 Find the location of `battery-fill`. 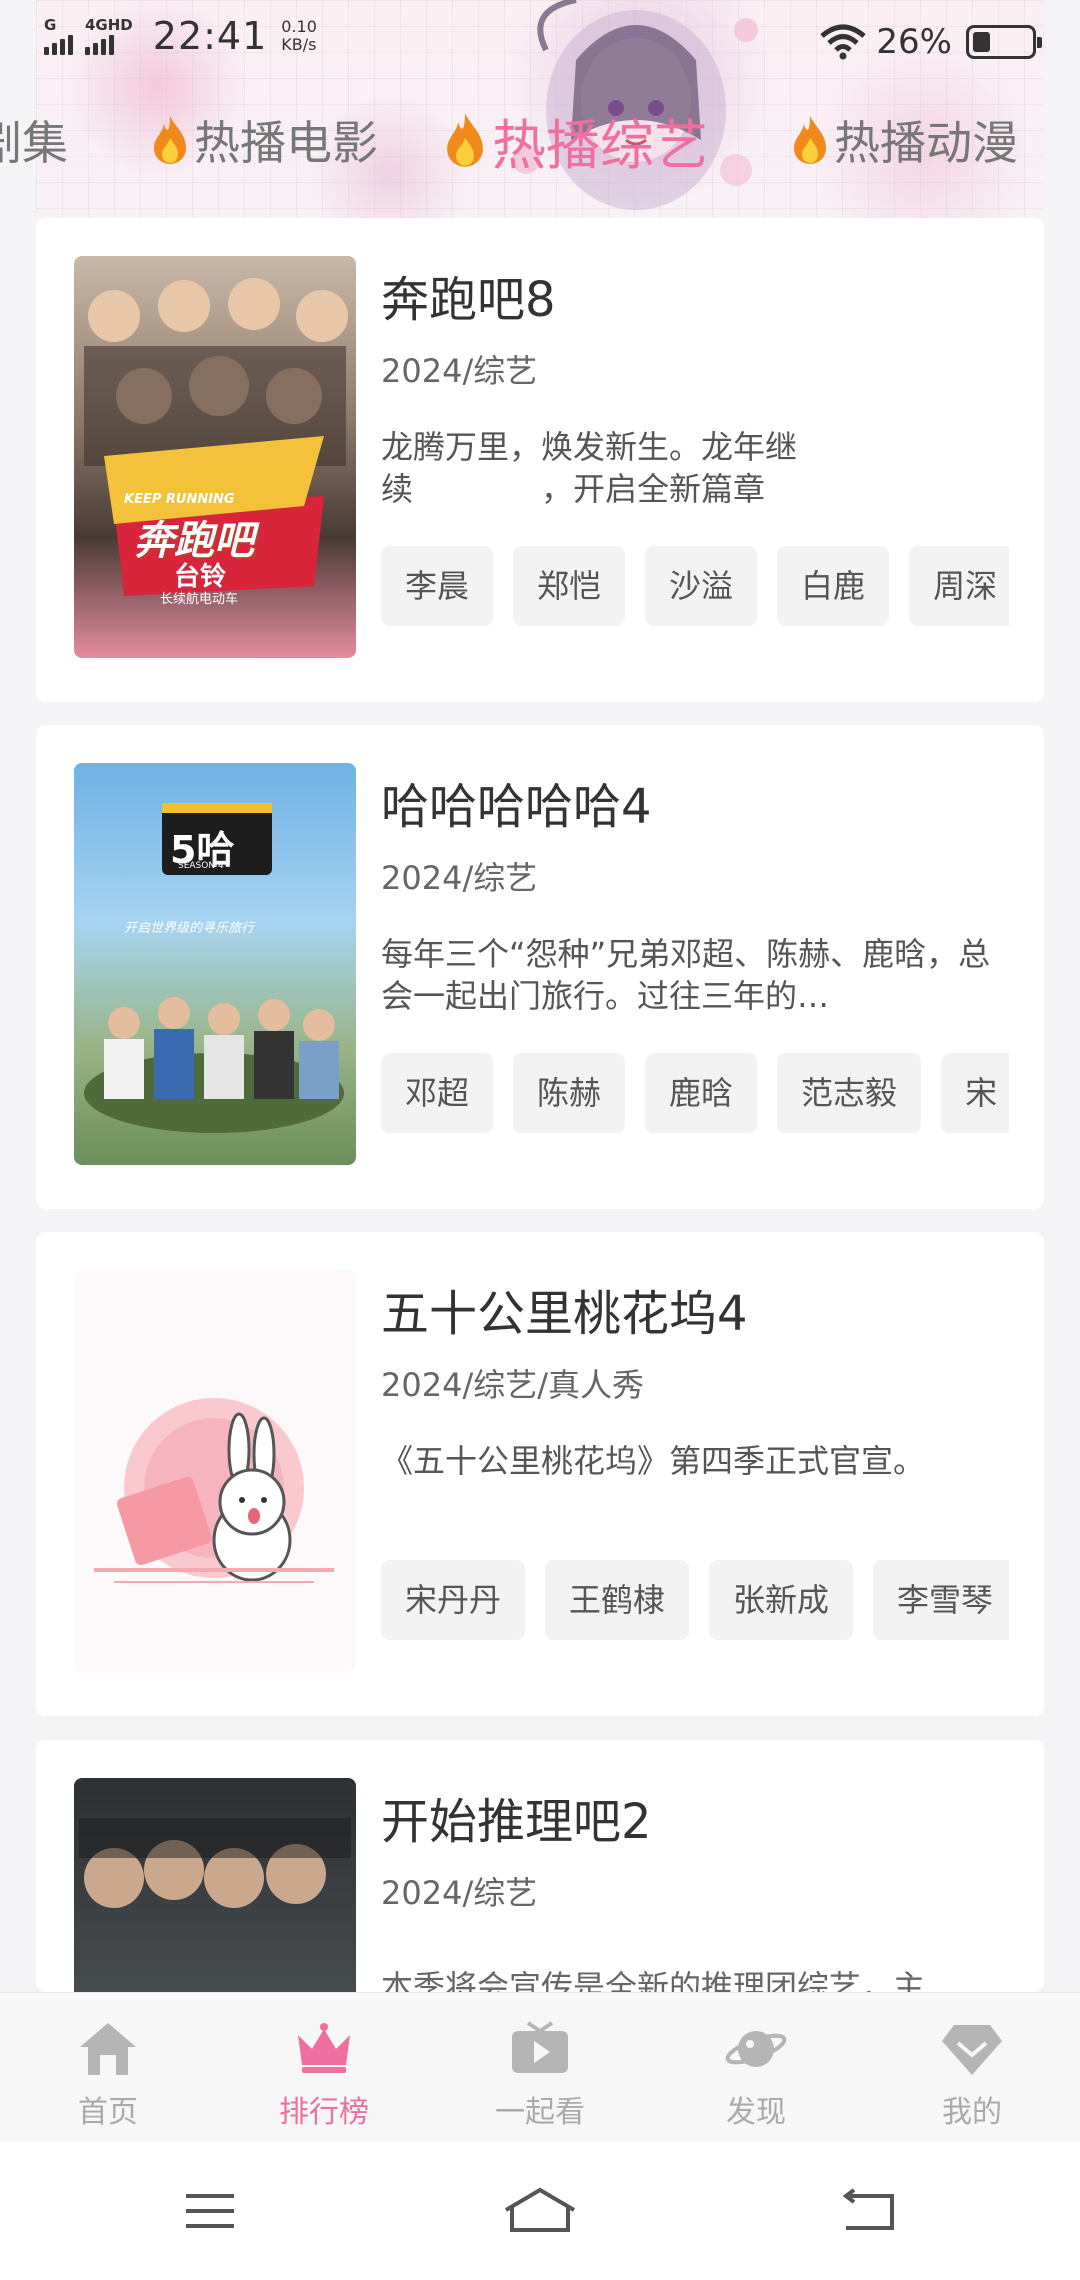

battery-fill is located at coordinates (981, 42).